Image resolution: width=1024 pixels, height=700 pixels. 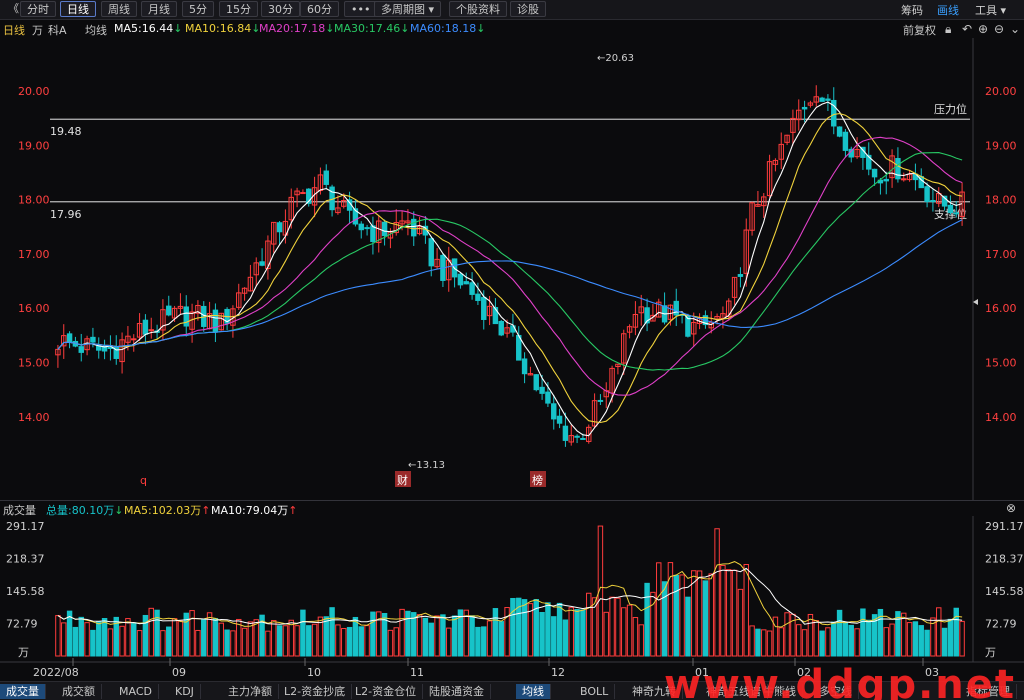 What do you see at coordinates (975, 302) in the screenshot?
I see `current-price-arrow` at bounding box center [975, 302].